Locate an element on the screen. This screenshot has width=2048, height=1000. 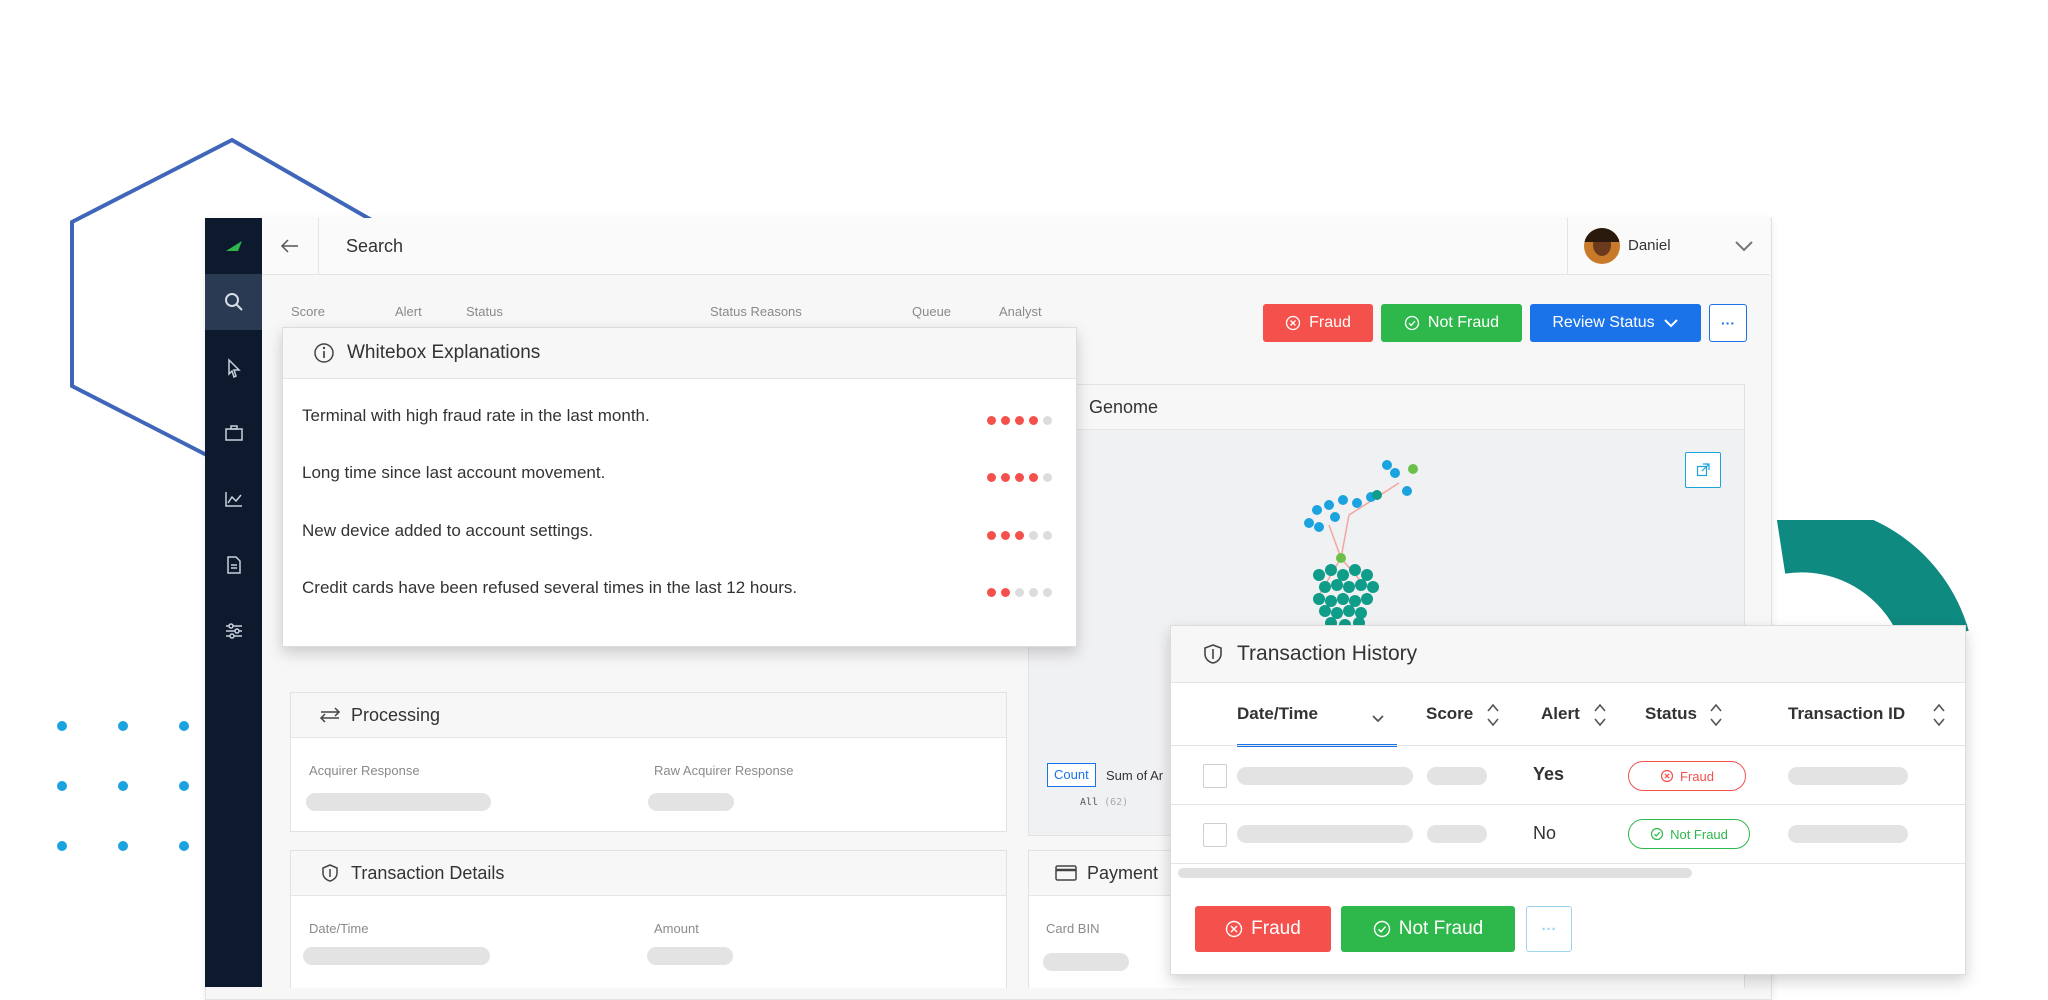
column-label: Transaction ID is located at coordinates (1847, 713).